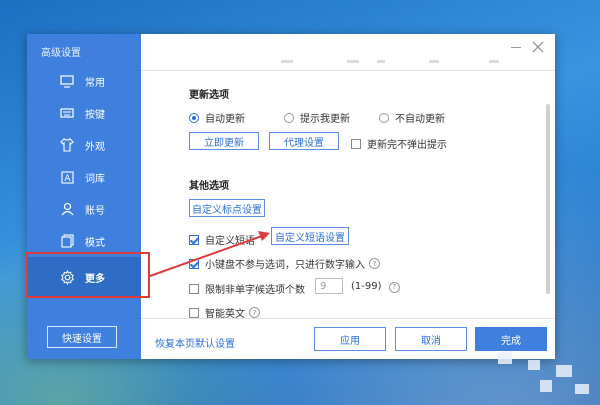 The image size is (600, 405). Describe the element at coordinates (67, 145) in the screenshot. I see `shirt-icon` at that location.